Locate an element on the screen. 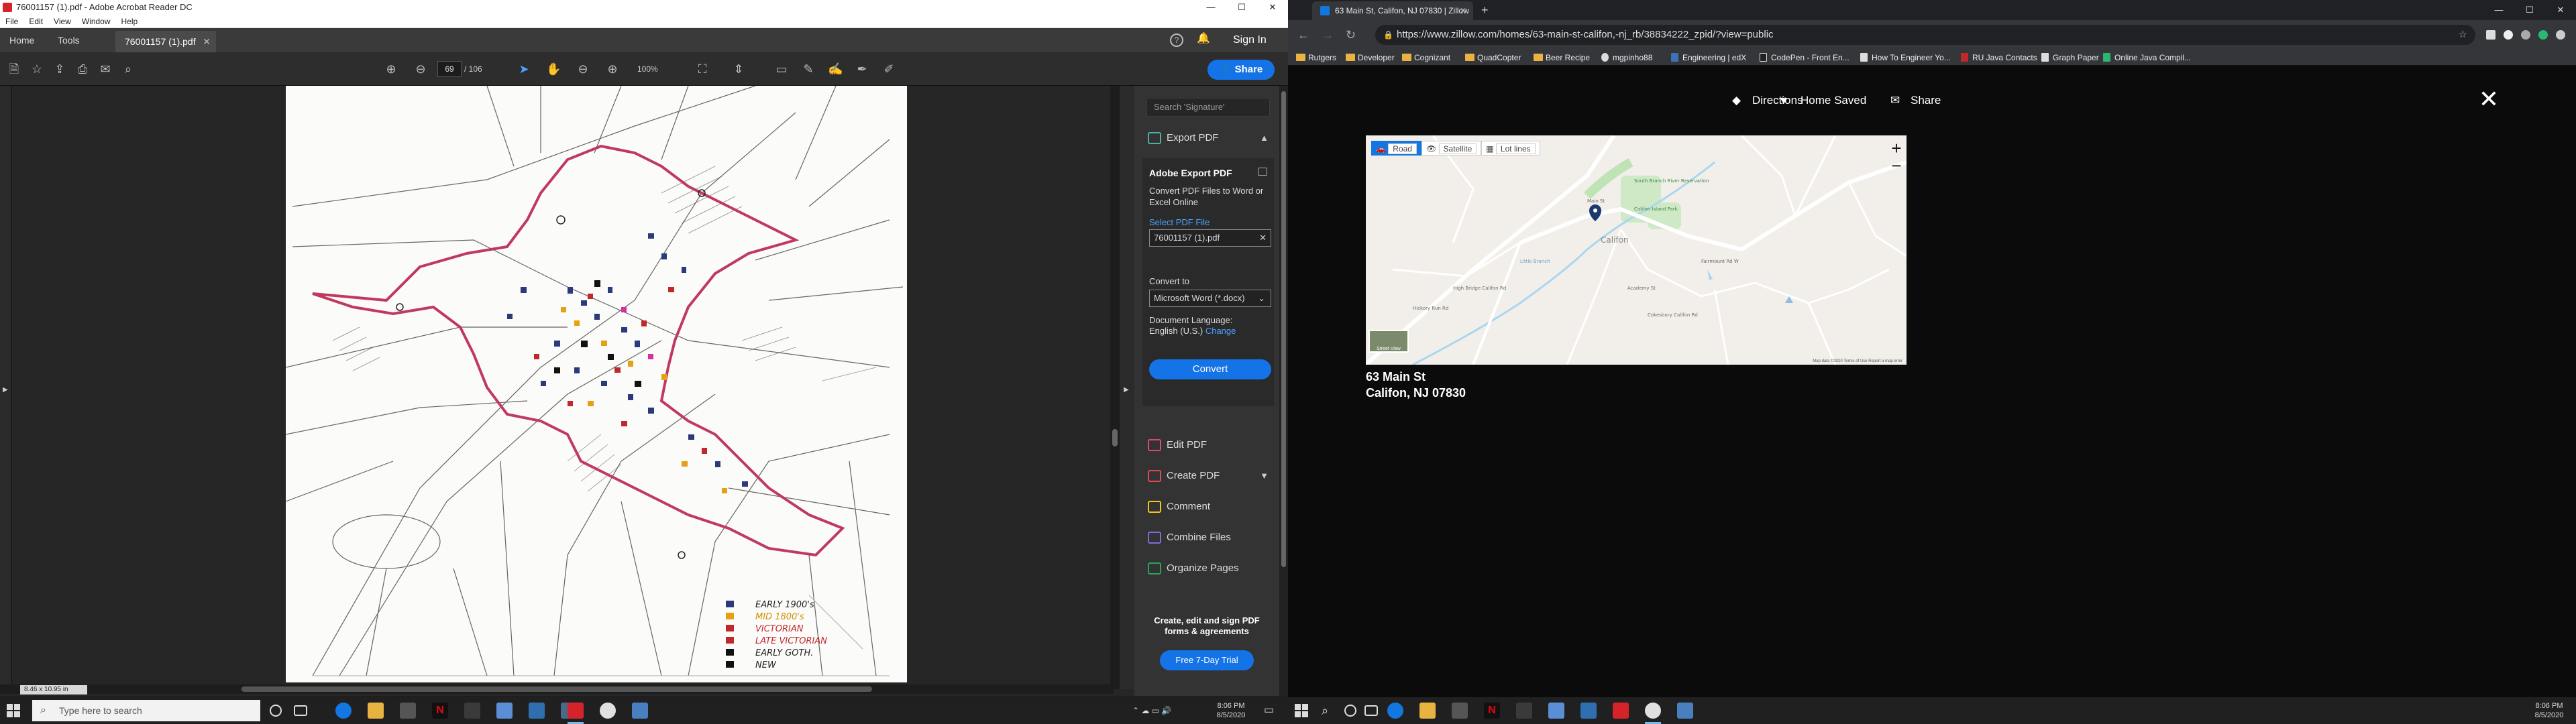 The image size is (2576, 724). tray-icons: ⌃ ☁ ▭ 🔊 is located at coordinates (1151, 710).